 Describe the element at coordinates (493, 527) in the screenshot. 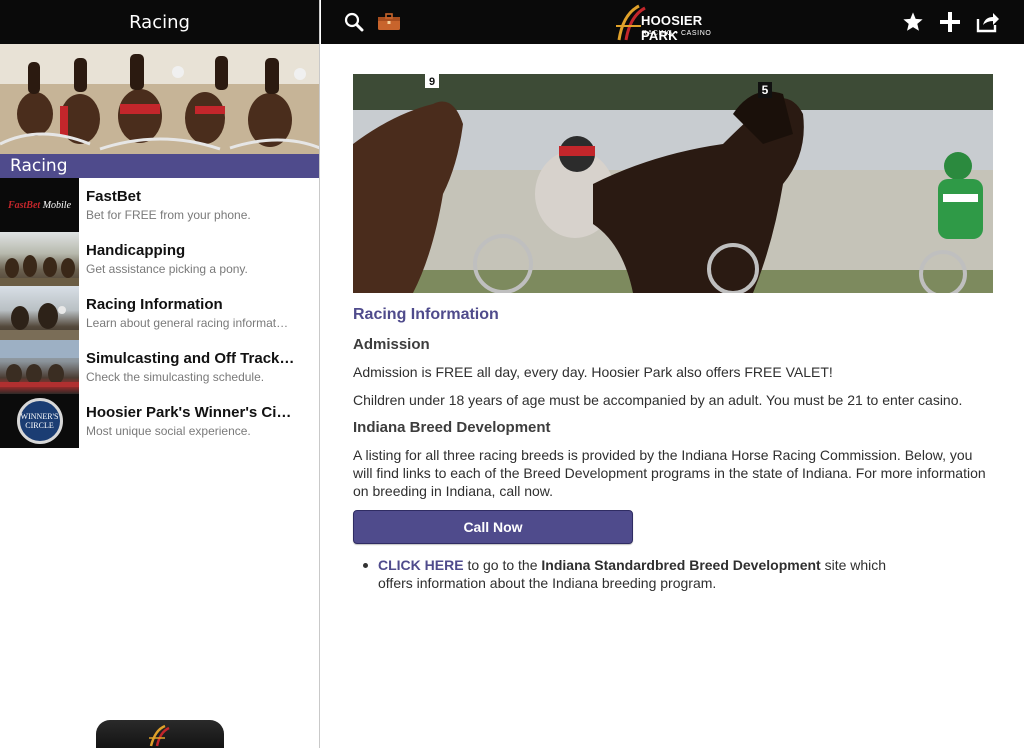

I see `call-now-button: Call Now` at that location.